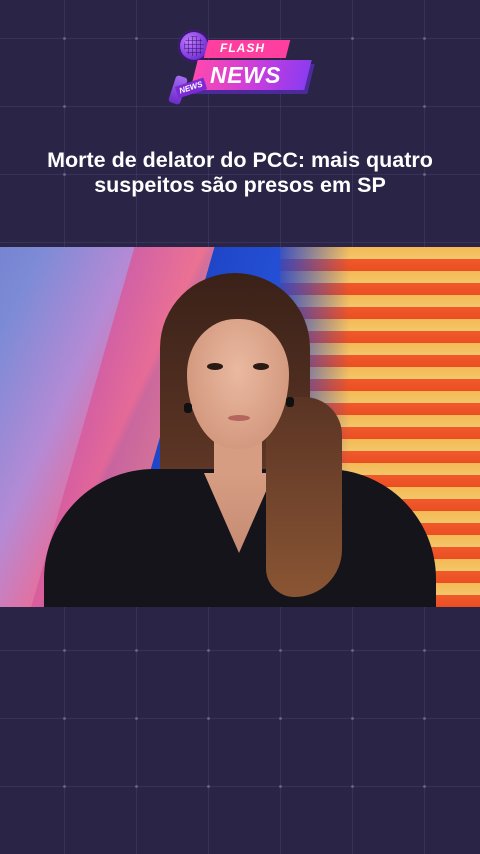  What do you see at coordinates (239, 418) in the screenshot?
I see `presenter-mouth` at bounding box center [239, 418].